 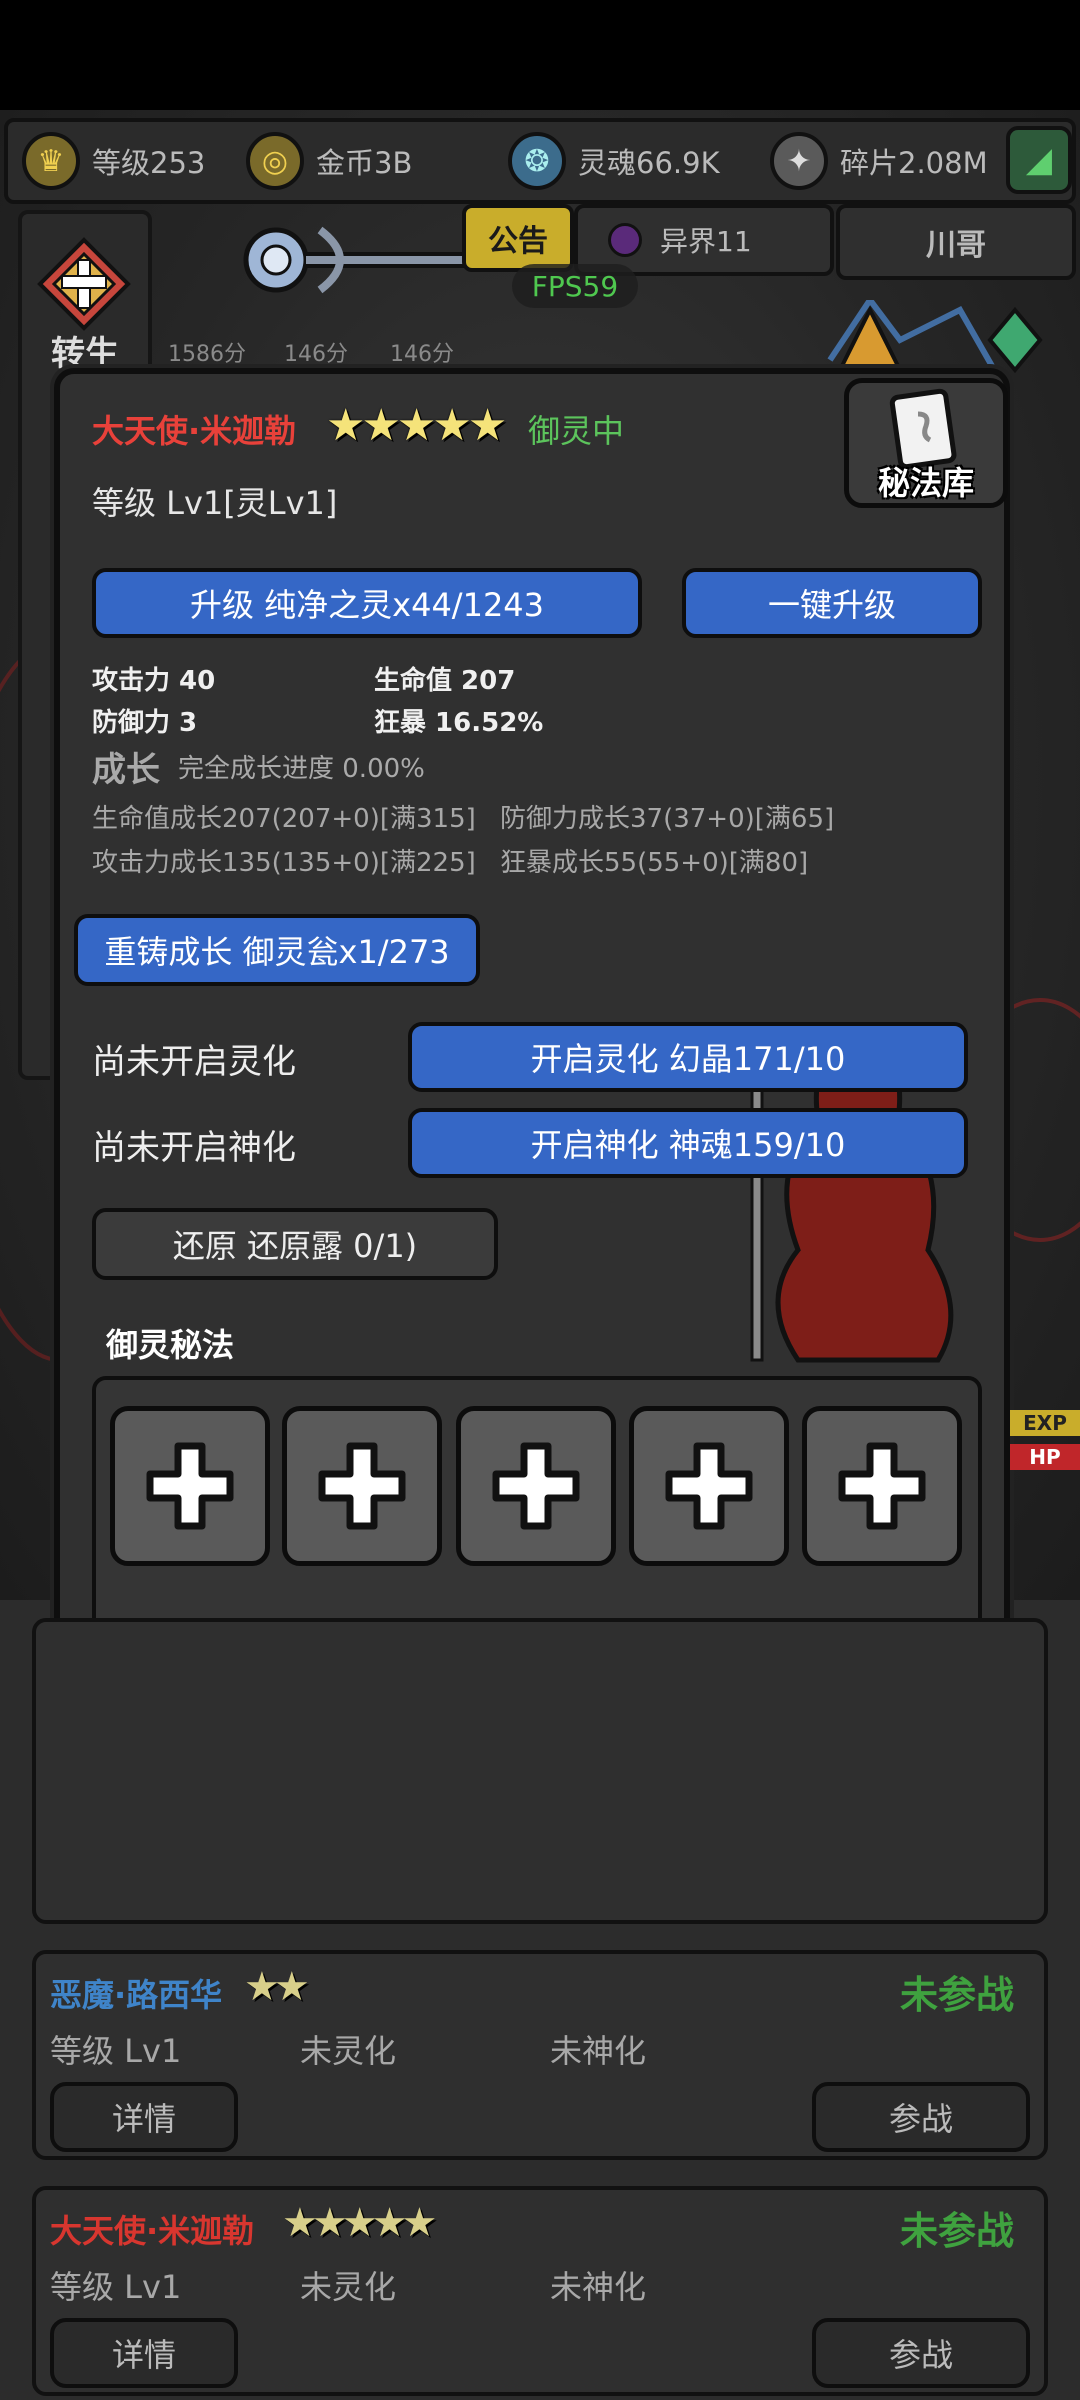 I want to click on hp-label: HP, so click(x=1045, y=1457).